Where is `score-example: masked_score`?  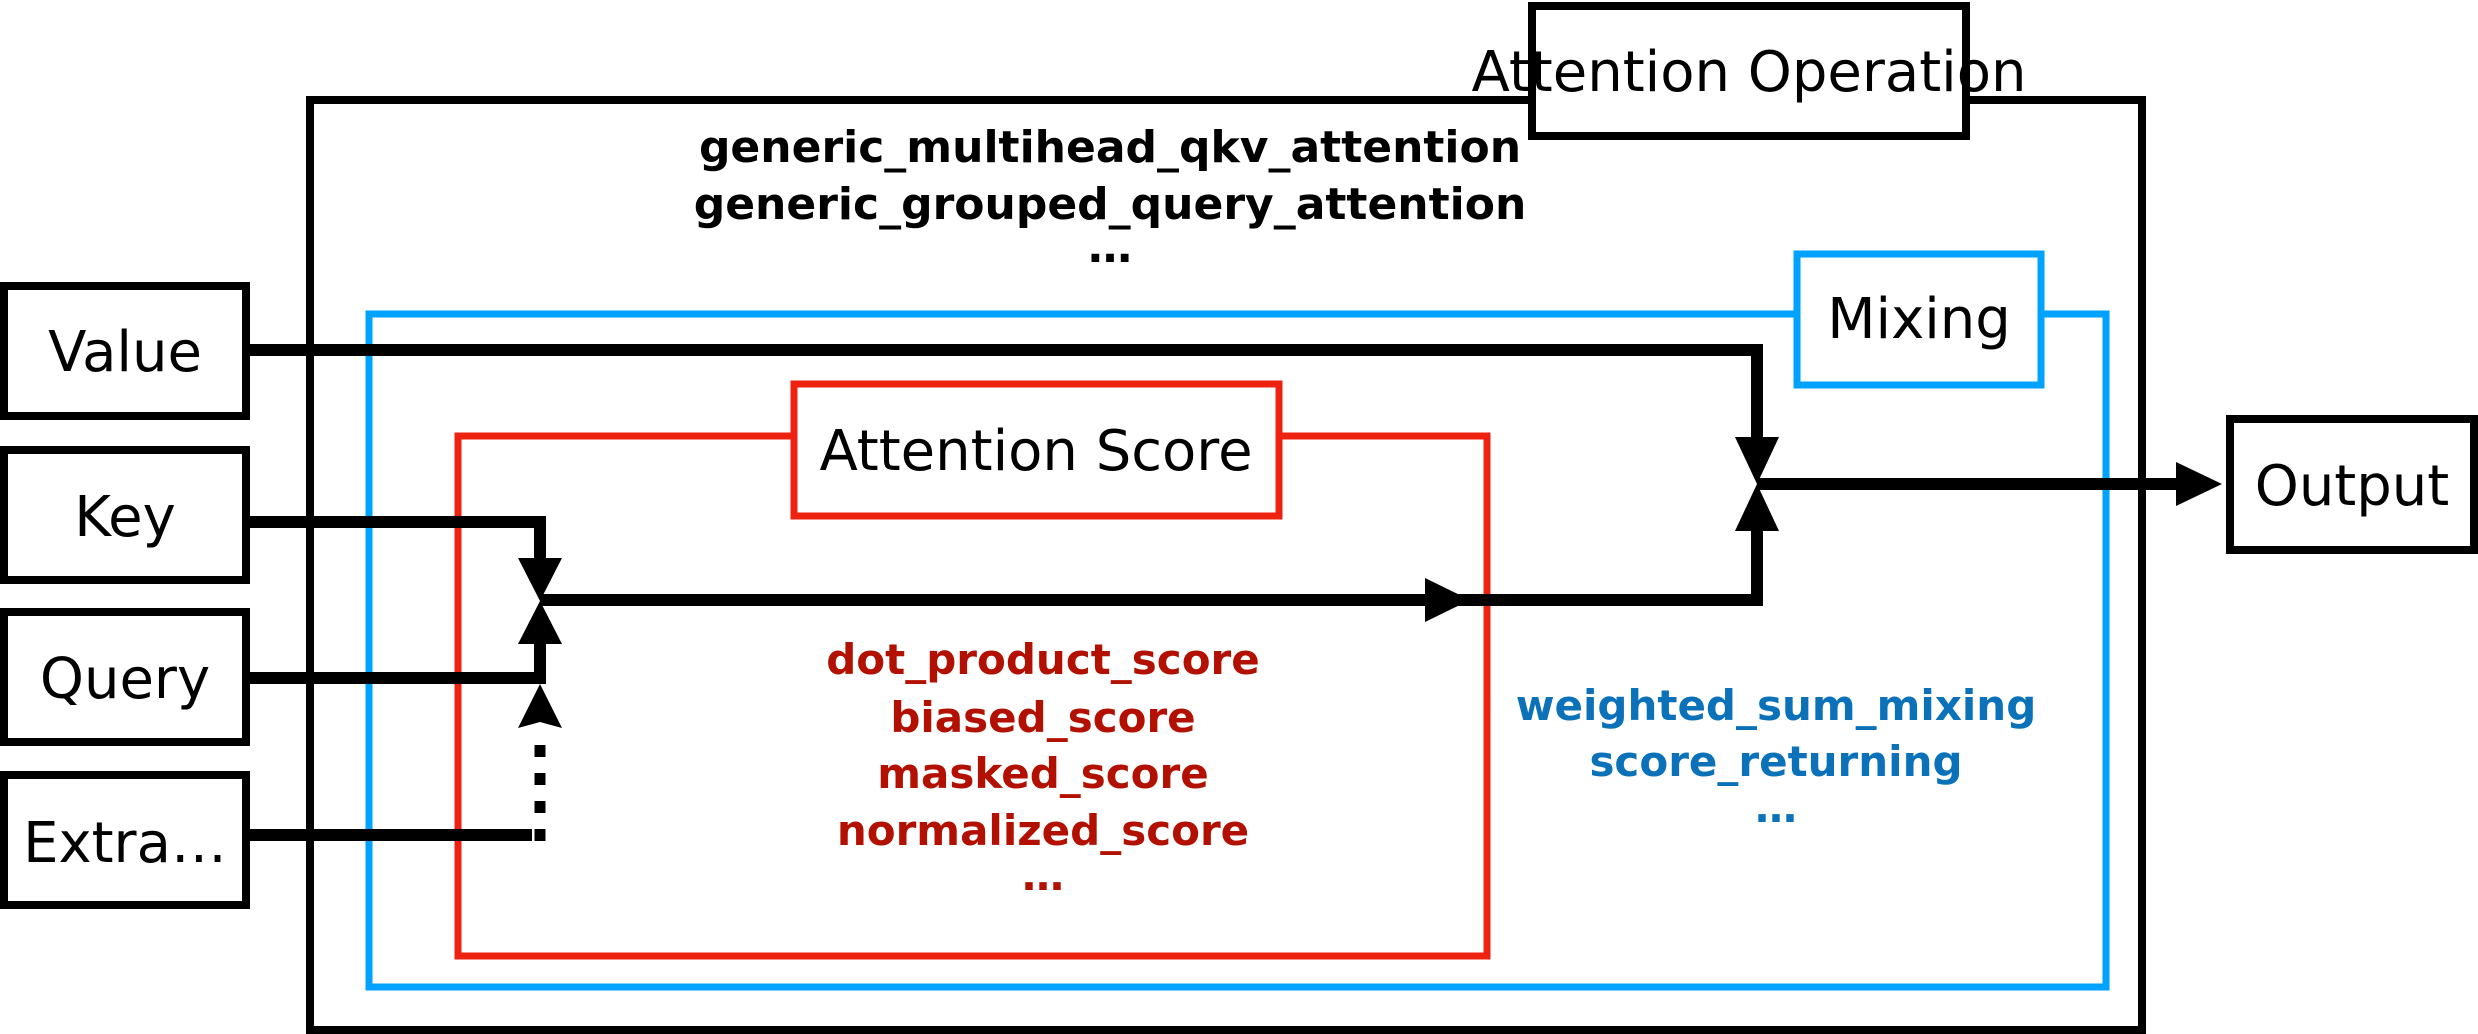
score-example: masked_score is located at coordinates (1042, 773).